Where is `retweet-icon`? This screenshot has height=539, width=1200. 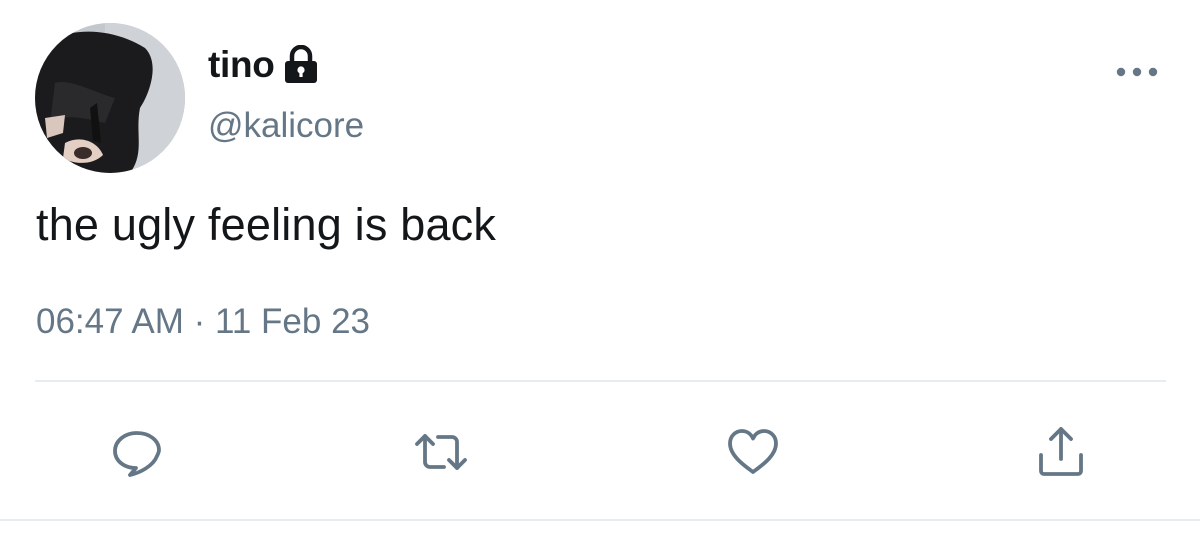 retweet-icon is located at coordinates (441, 452).